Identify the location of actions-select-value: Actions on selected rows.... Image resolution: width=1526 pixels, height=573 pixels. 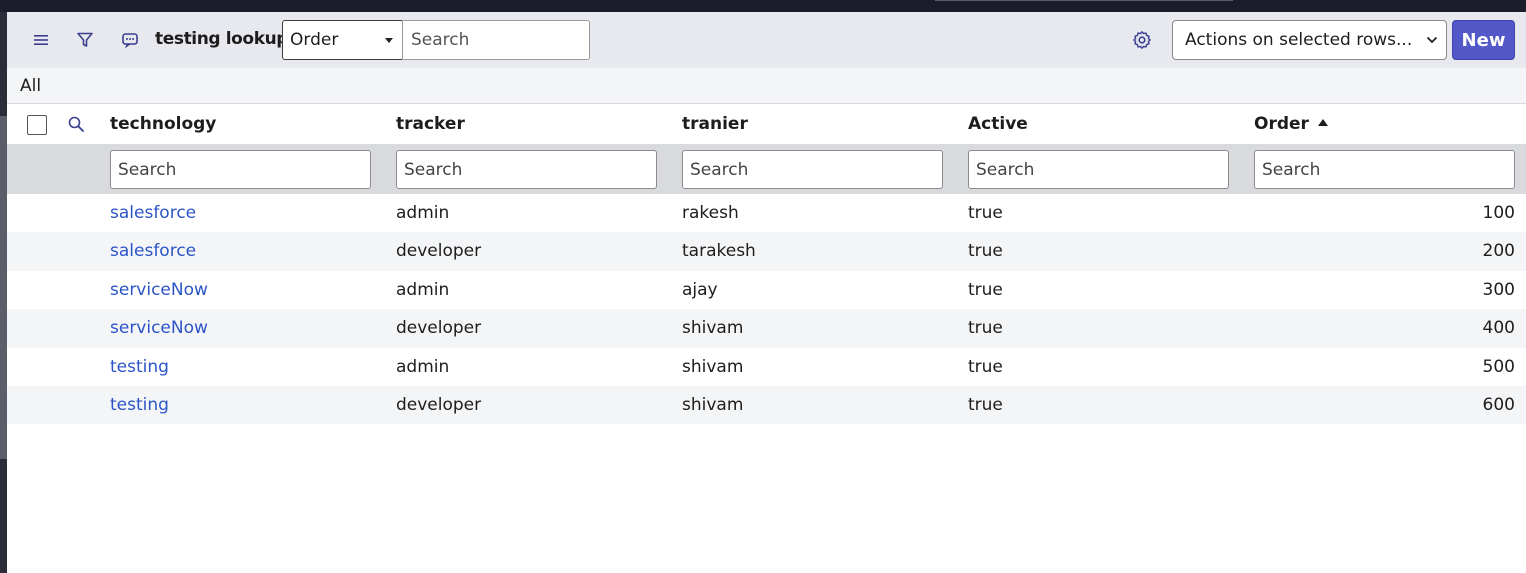
(1299, 40).